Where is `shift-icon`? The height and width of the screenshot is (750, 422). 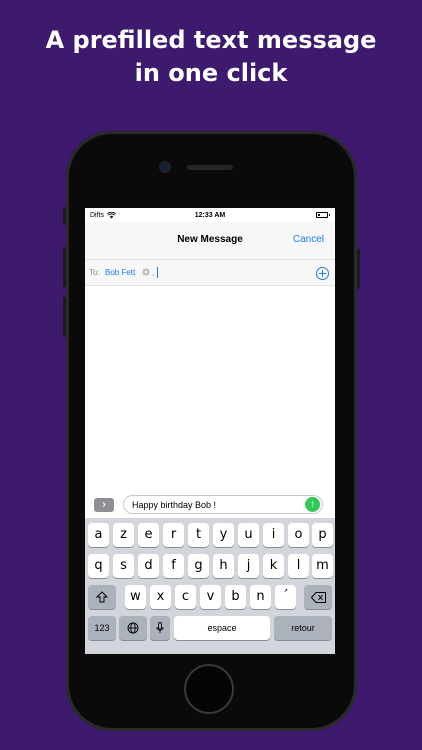
shift-icon is located at coordinates (102, 597).